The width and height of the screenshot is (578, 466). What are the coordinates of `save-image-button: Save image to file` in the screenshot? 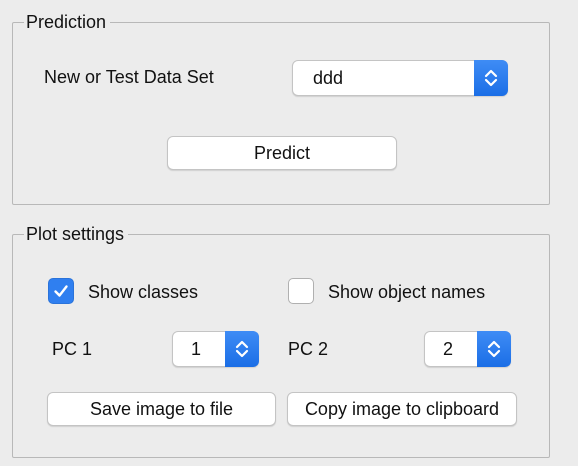 It's located at (161, 409).